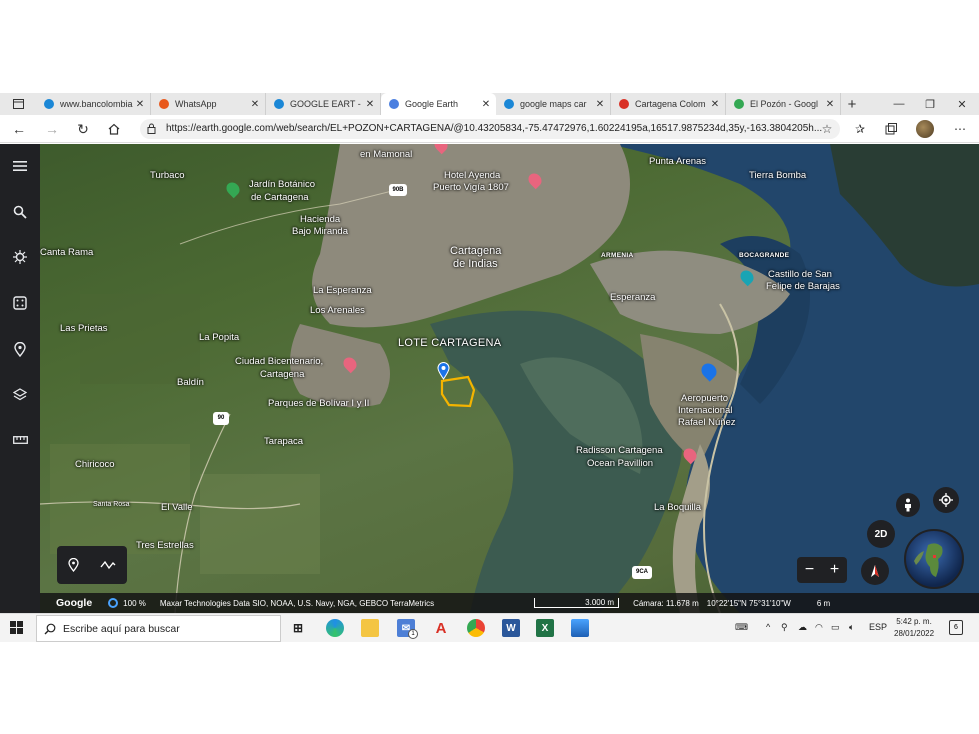  I want to click on tab-title: El Pozón - Googl, so click(784, 104).